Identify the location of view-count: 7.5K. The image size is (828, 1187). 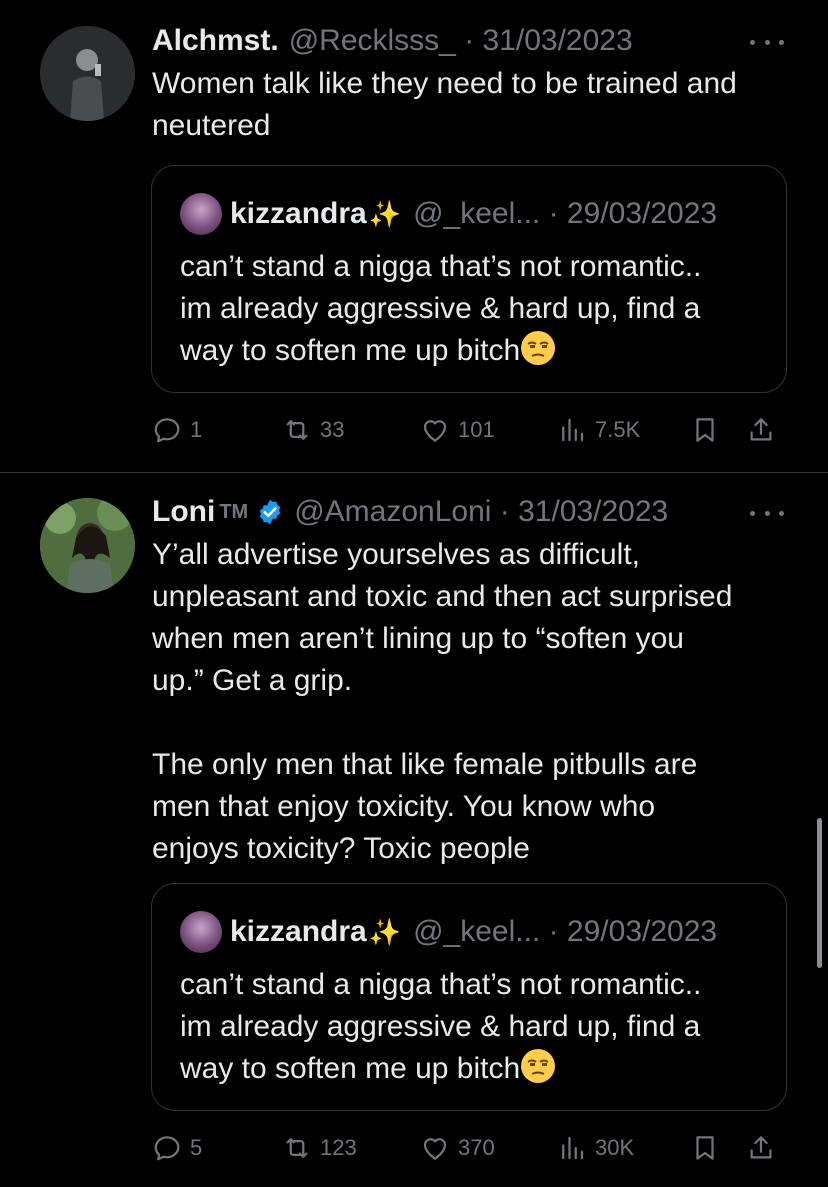
(618, 429).